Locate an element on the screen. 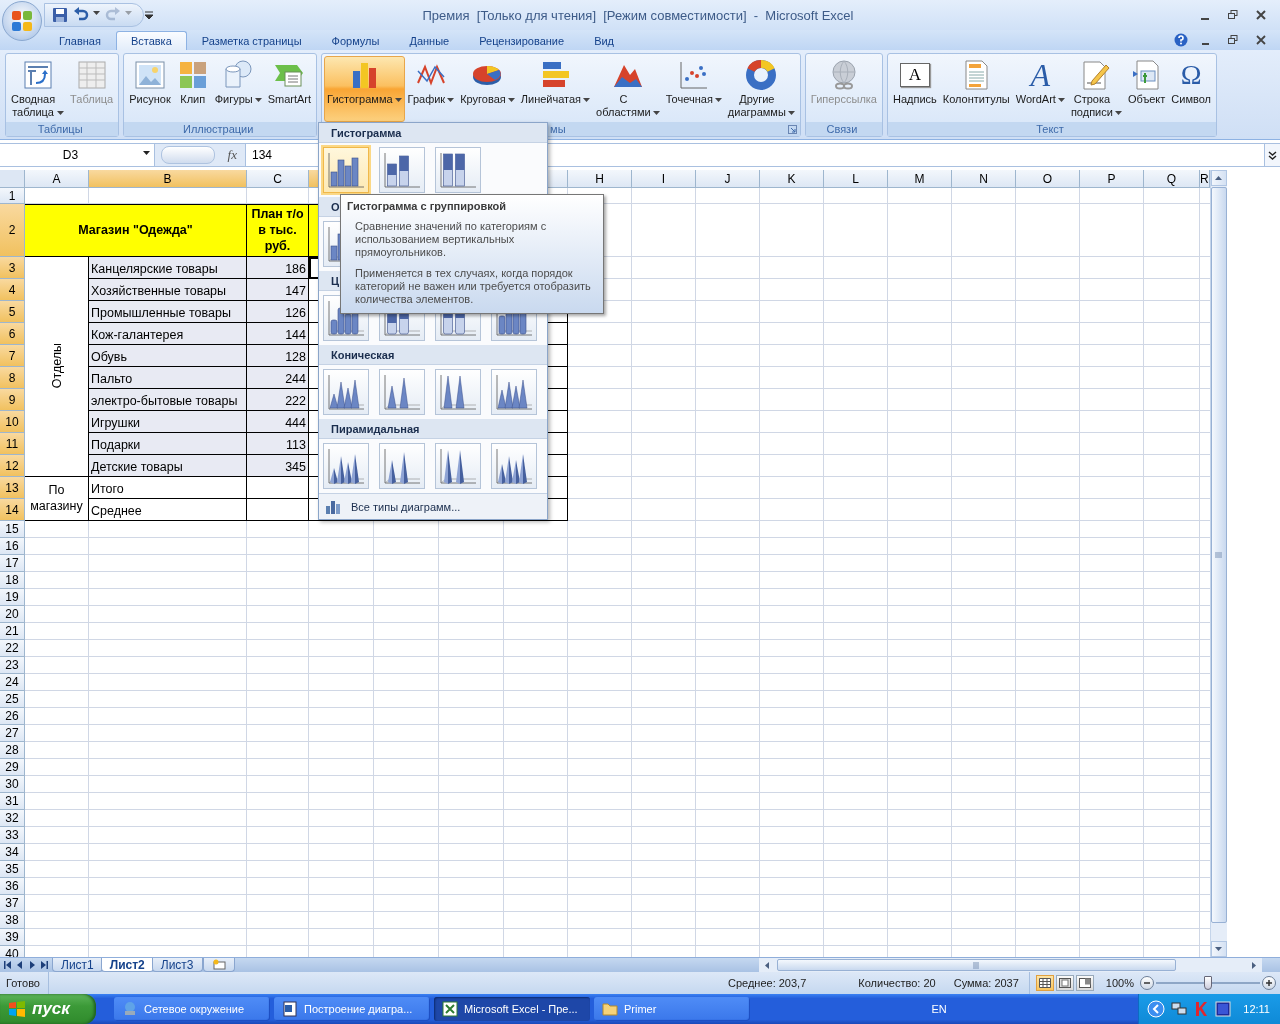 The height and width of the screenshot is (1024, 1280). column-header: J is located at coordinates (728, 179).